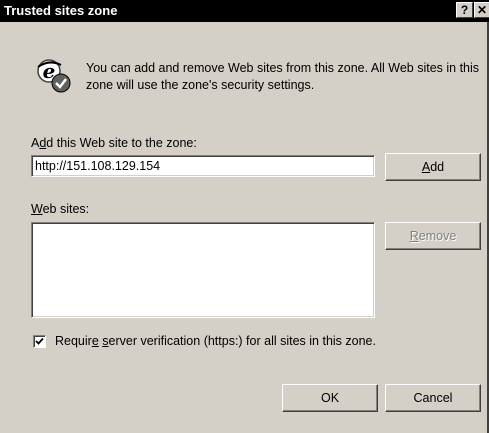  Describe the element at coordinates (433, 398) in the screenshot. I see `cancel-button: Cancel` at that location.